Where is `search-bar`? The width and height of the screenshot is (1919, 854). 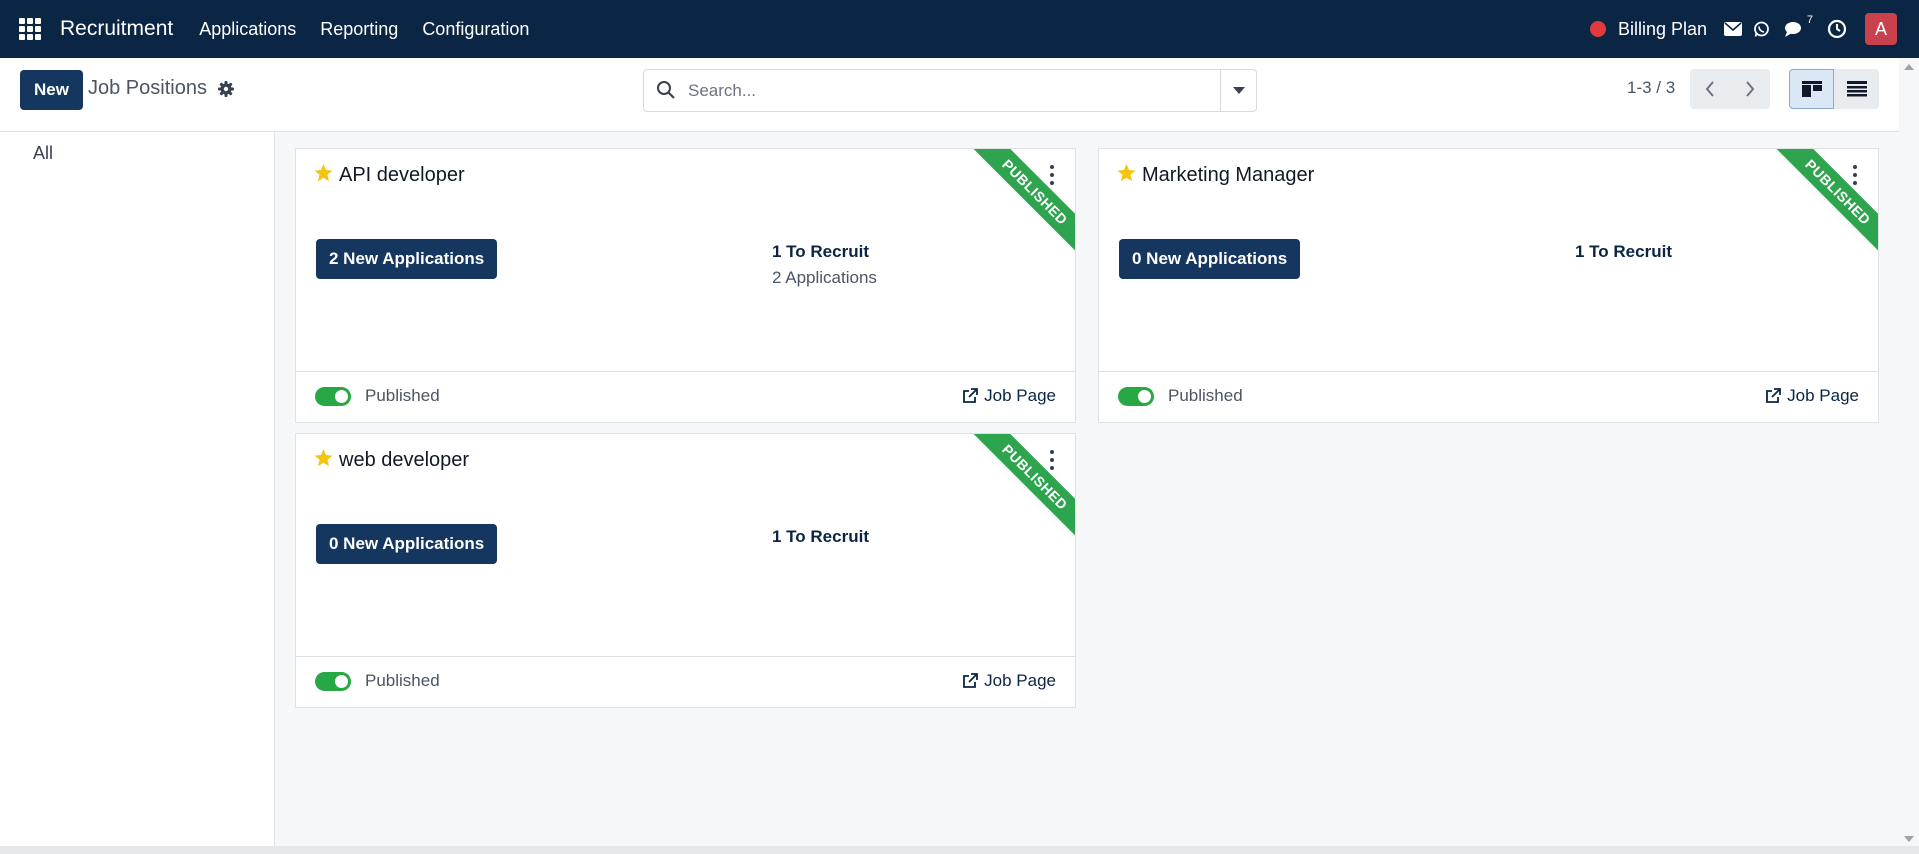 search-bar is located at coordinates (950, 90).